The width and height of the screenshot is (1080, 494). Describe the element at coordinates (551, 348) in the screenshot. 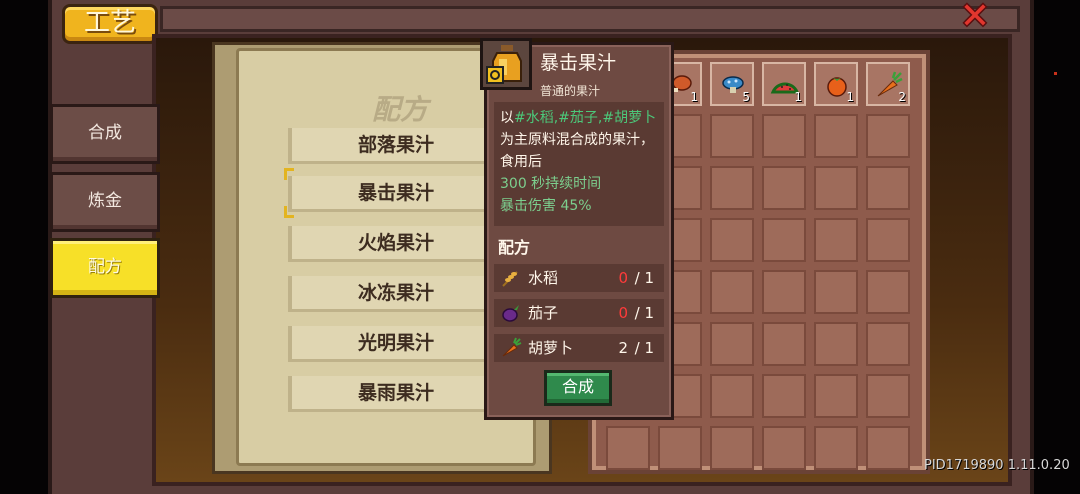

I see `ingredient-name: 胡萝卜` at that location.